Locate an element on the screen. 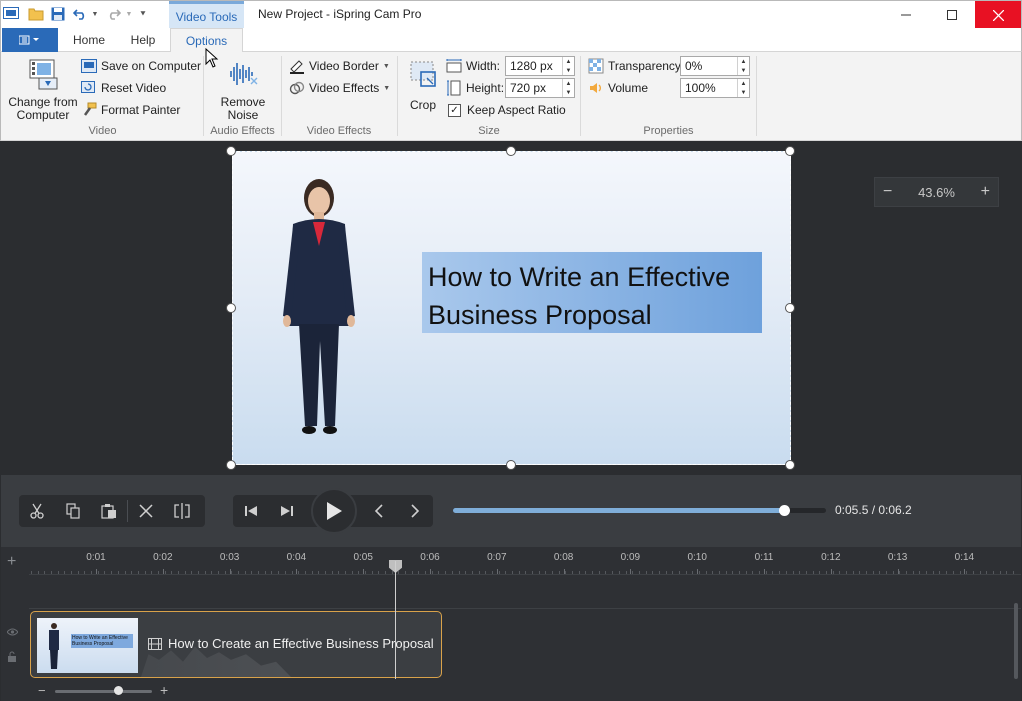 The image size is (1022, 701). timeline-zoom-handle is located at coordinates (118, 690).